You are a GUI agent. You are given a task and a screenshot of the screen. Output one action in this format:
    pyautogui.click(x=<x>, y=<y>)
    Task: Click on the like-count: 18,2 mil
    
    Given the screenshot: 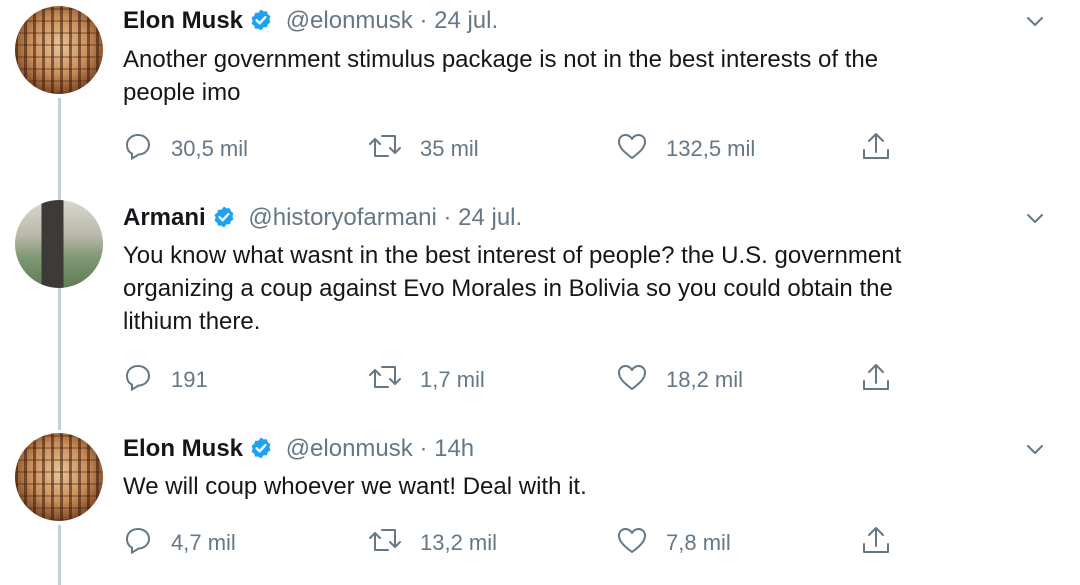 What is the action you would take?
    pyautogui.click(x=705, y=379)
    